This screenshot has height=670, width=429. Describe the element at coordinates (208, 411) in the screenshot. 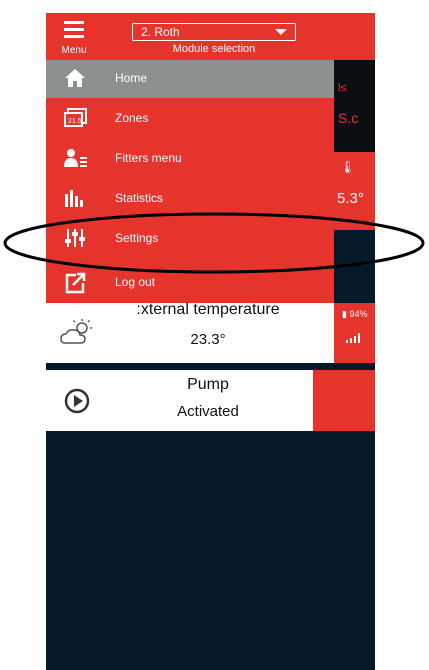

I see `pump-status: Activated` at that location.